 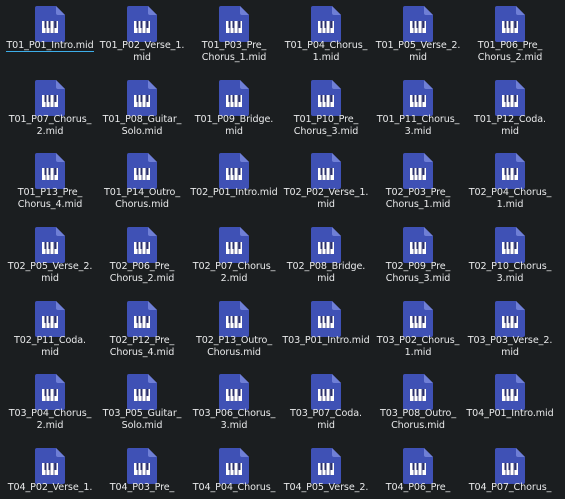 I want to click on file-item: T01_P09_Bridge. mid, so click(x=234, y=109).